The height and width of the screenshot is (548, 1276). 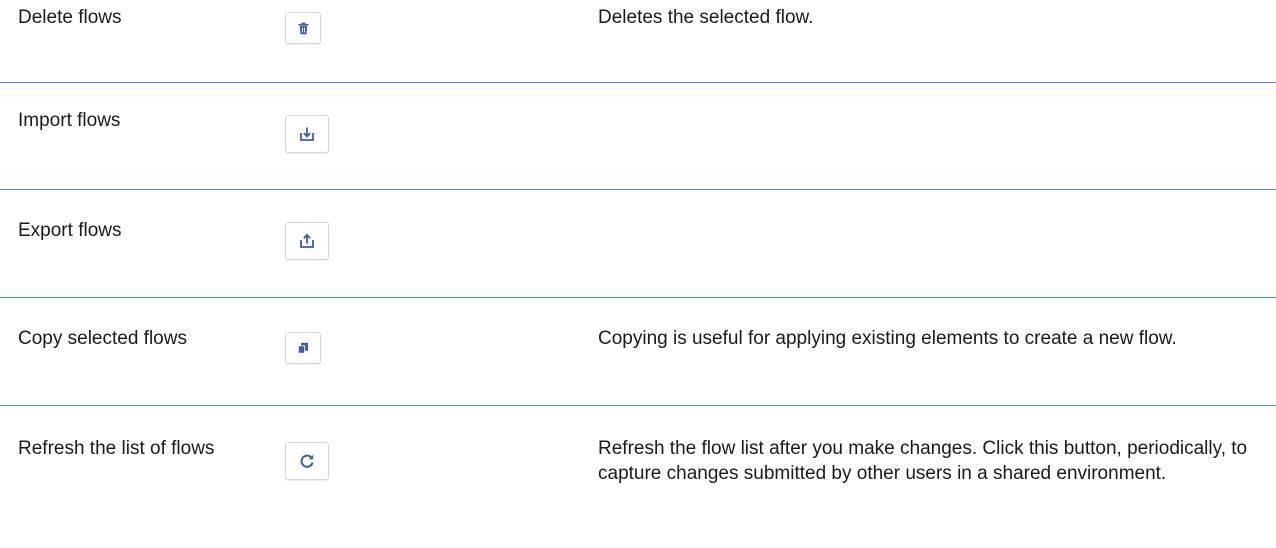 I want to click on import-flows-button, so click(x=307, y=134).